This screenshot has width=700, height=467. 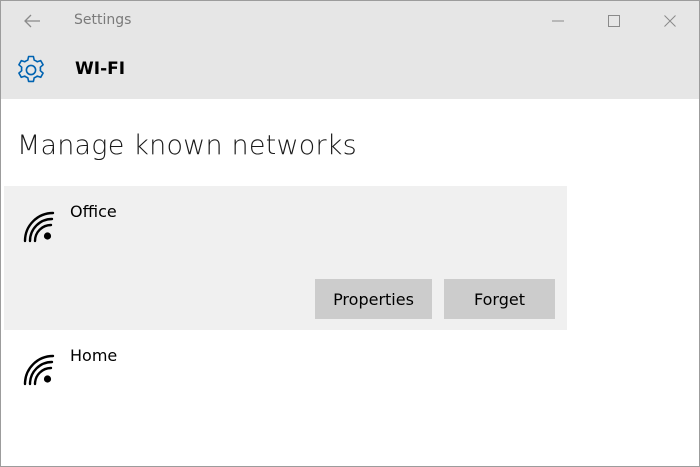 I want to click on maximize-button, so click(x=614, y=21).